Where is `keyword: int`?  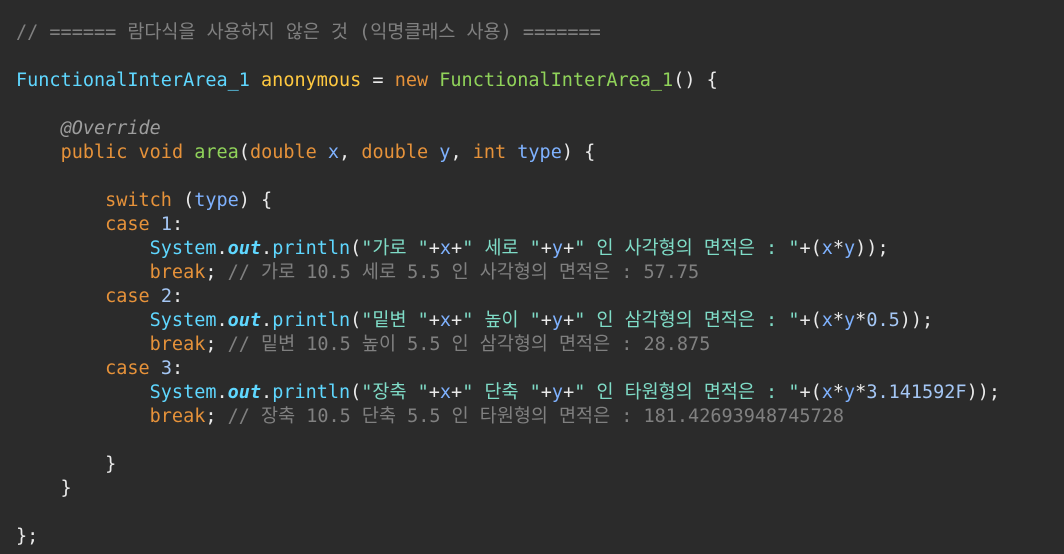
keyword: int is located at coordinates (489, 152).